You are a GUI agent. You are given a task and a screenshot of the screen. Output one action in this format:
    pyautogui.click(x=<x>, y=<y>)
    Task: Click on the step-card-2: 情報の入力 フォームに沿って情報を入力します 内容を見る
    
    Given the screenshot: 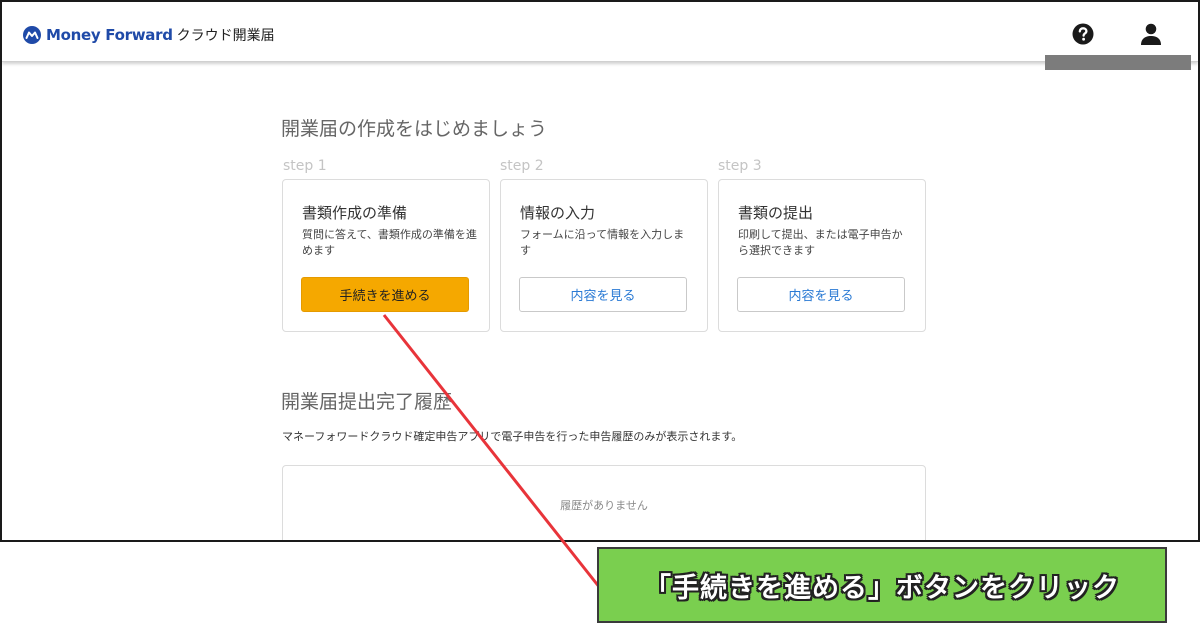 What is the action you would take?
    pyautogui.click(x=604, y=255)
    